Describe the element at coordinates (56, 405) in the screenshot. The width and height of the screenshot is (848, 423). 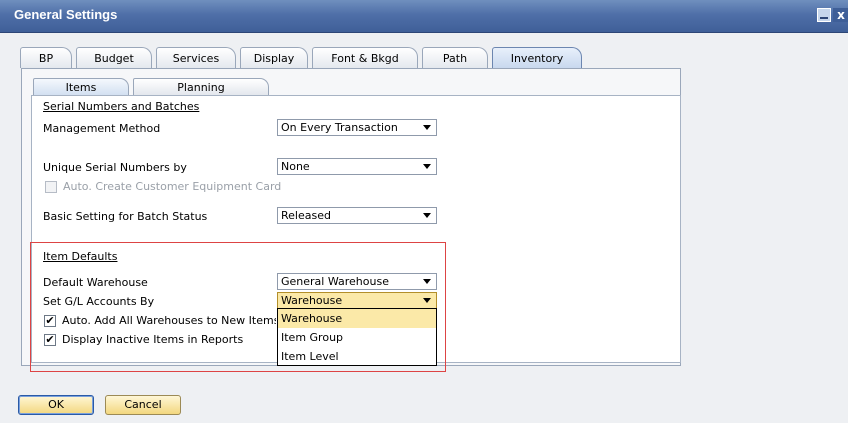
I see `ok-button: OK` at that location.